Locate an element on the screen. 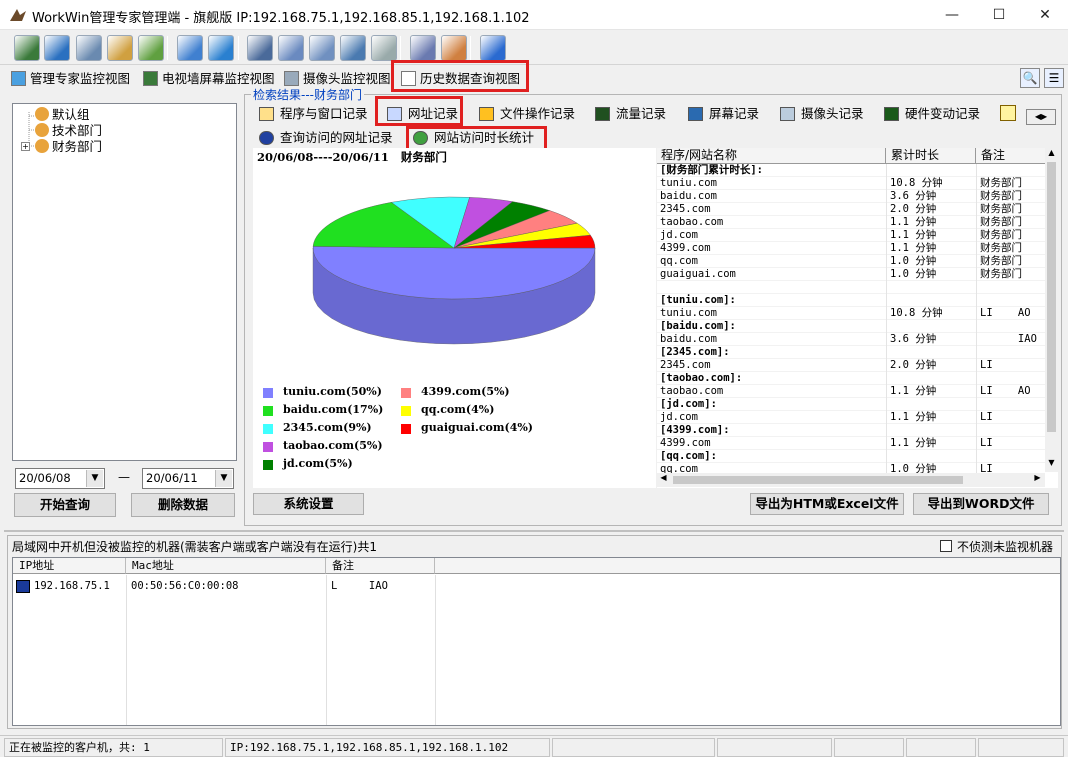  help-icon is located at coordinates (493, 48).